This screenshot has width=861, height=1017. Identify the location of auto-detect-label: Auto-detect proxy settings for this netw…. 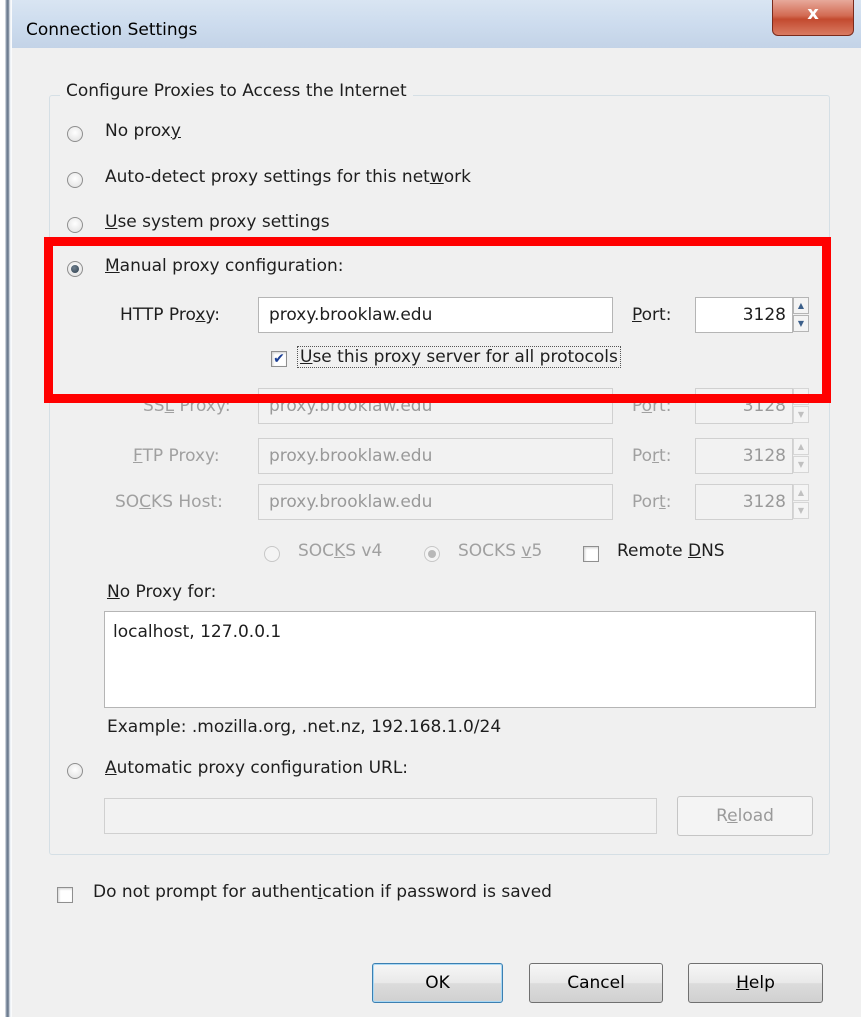
(288, 177).